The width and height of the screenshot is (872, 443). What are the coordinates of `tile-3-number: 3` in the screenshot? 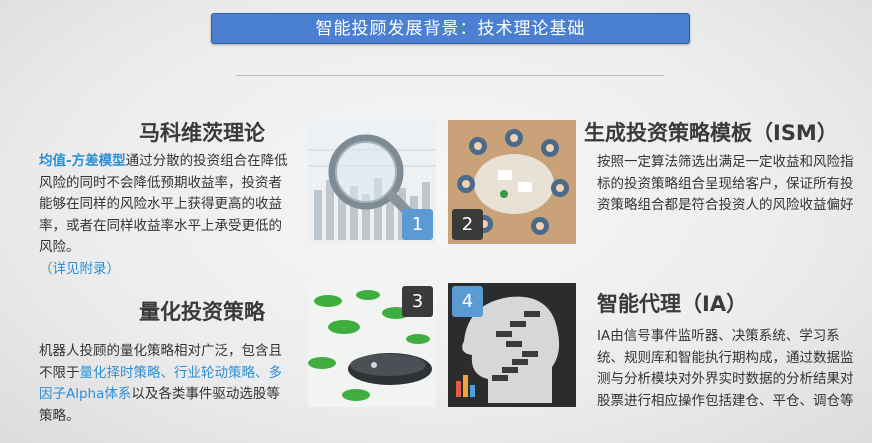 It's located at (417, 301).